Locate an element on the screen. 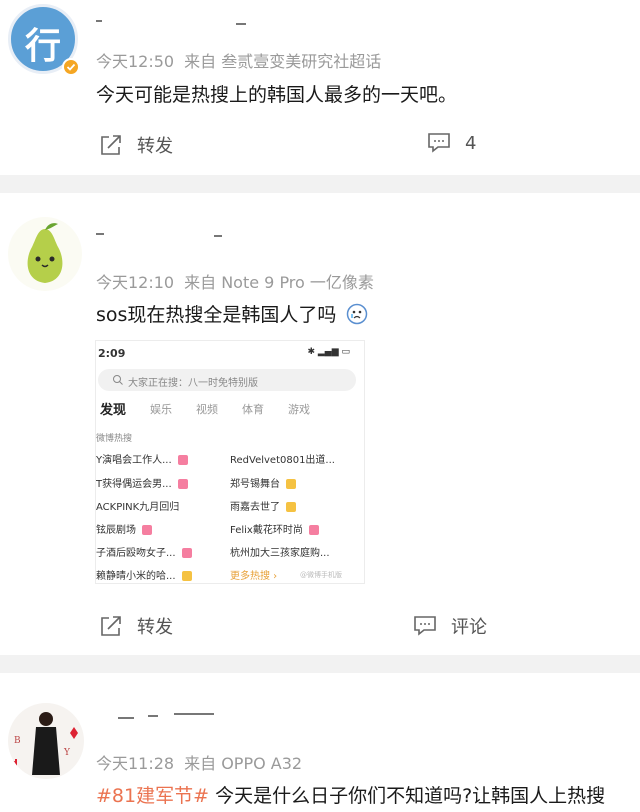 The image size is (640, 812). comment-button: 评论 is located at coordinates (450, 626).